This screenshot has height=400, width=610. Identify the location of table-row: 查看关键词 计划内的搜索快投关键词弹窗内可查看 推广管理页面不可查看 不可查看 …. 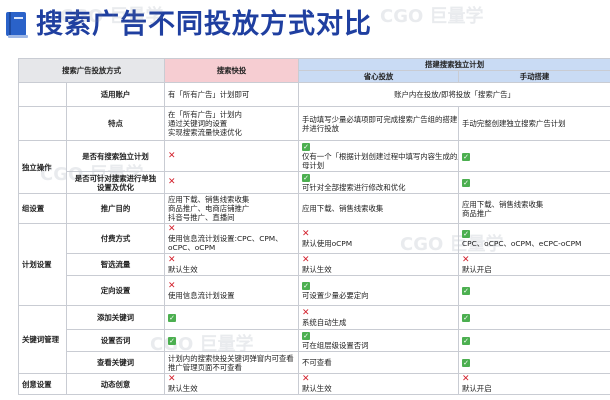
(314, 362).